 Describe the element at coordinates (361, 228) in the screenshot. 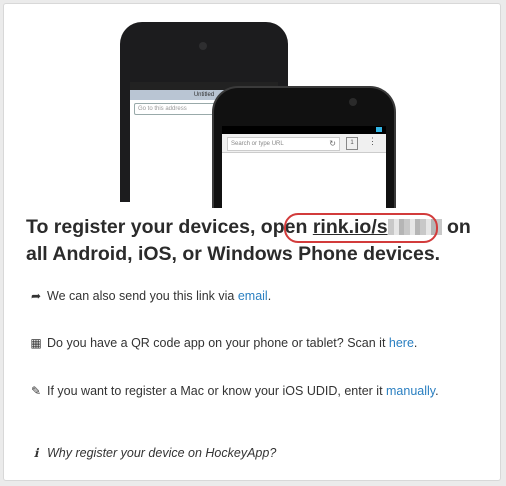

I see `link-highlight-annotation` at that location.